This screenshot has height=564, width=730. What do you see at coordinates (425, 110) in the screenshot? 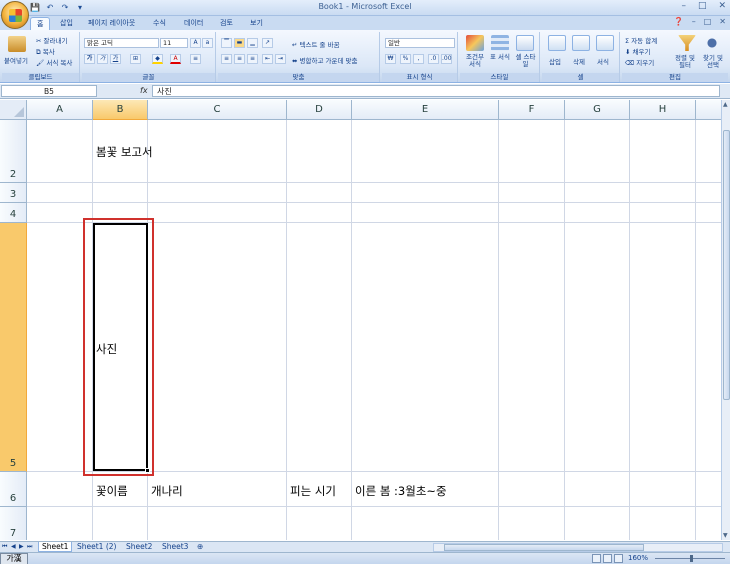
I see `column-header-e: E` at bounding box center [425, 110].